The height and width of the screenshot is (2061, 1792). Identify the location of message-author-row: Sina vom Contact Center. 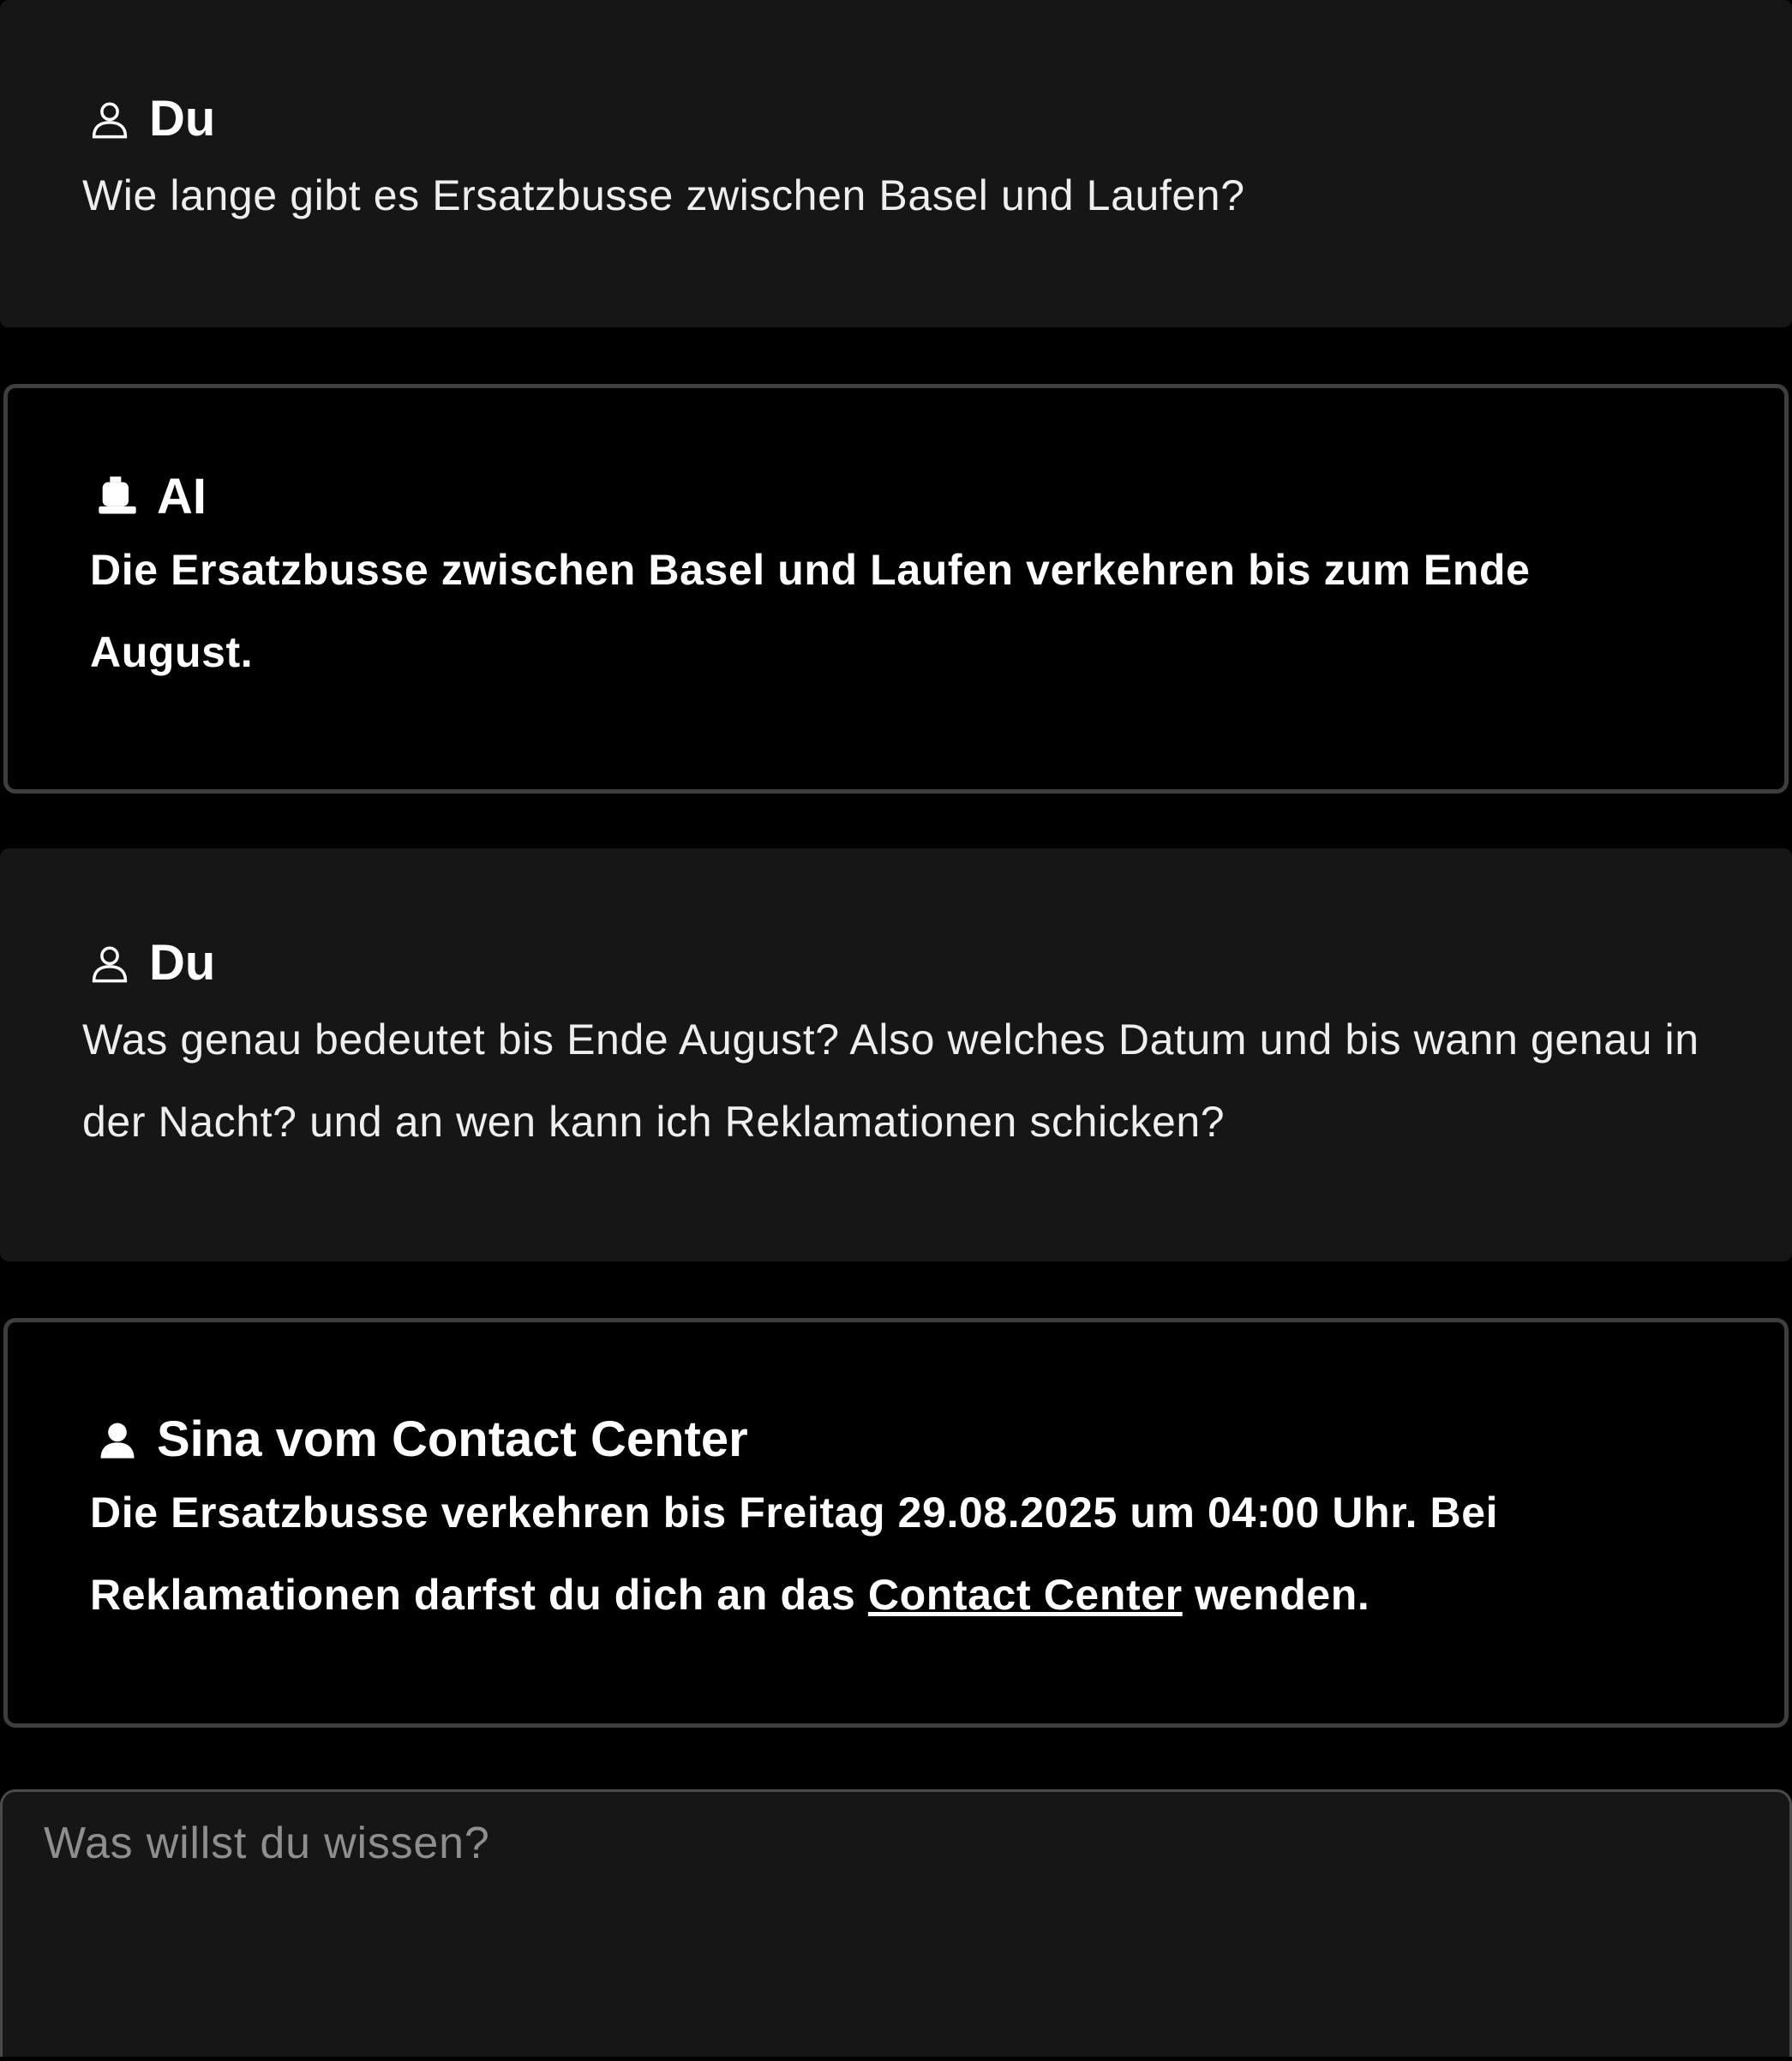
(896, 1440).